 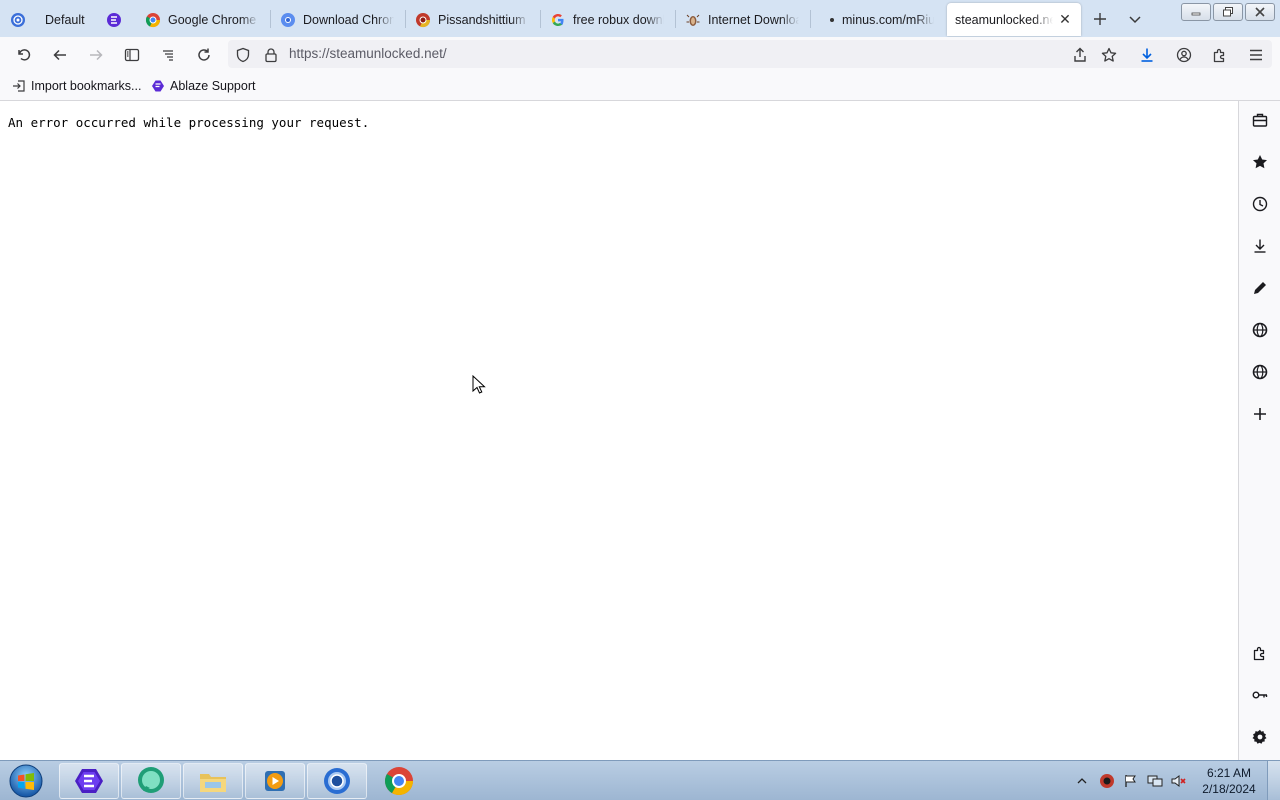 I want to click on taskbar-media-player, so click(x=275, y=781).